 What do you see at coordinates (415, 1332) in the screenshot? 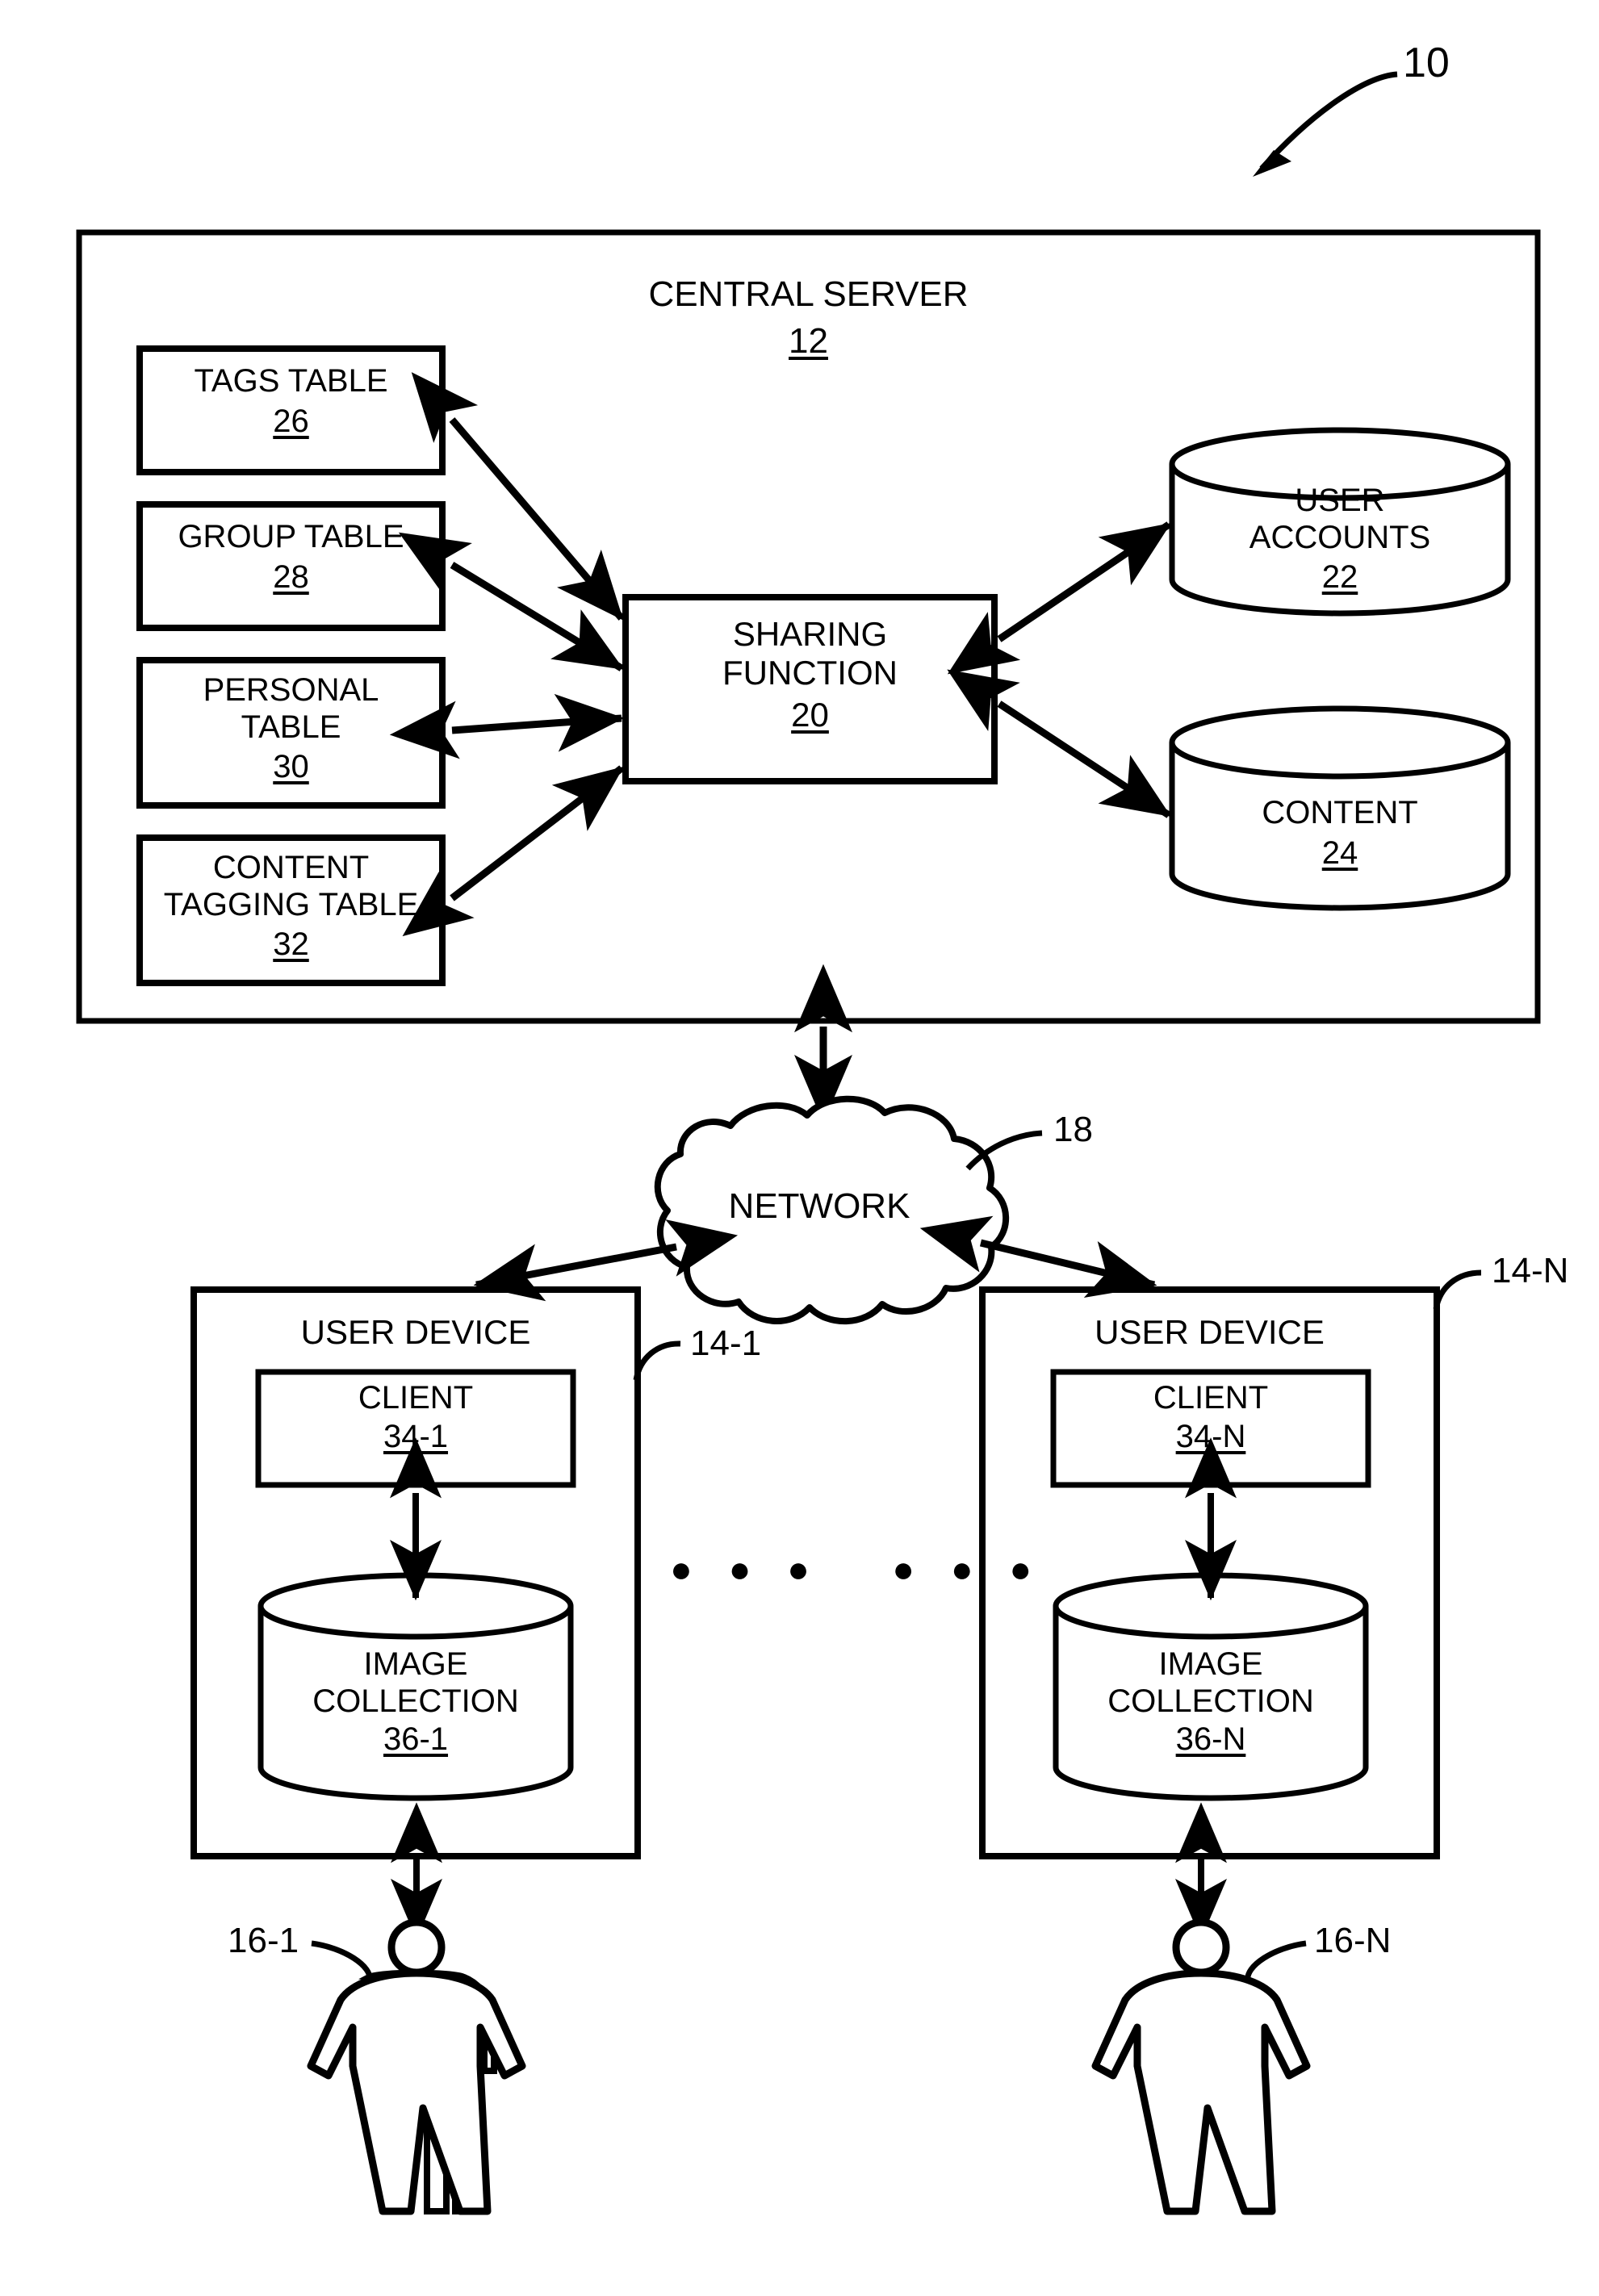
I see `user-device-1-title: USER DEVICE` at bounding box center [415, 1332].